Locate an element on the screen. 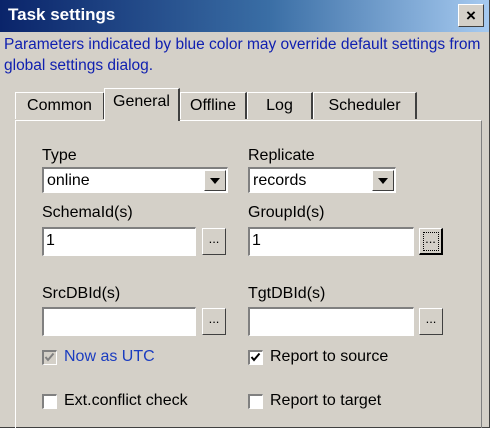  type-select: online is located at coordinates (135, 180).